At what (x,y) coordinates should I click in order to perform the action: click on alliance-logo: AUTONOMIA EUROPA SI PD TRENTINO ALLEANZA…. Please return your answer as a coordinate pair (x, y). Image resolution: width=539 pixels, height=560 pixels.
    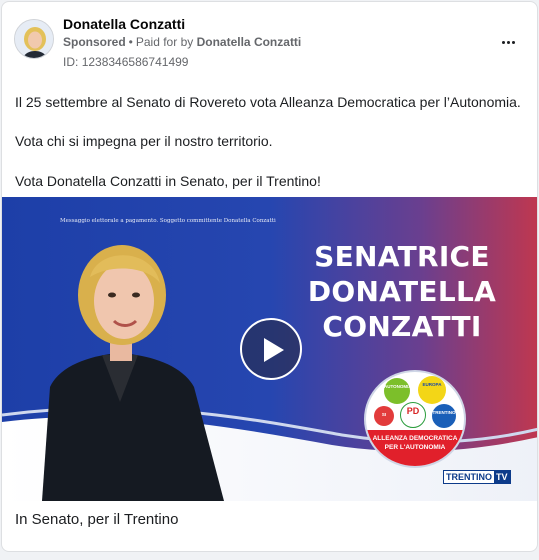
    Looking at the image, I should click on (415, 419).